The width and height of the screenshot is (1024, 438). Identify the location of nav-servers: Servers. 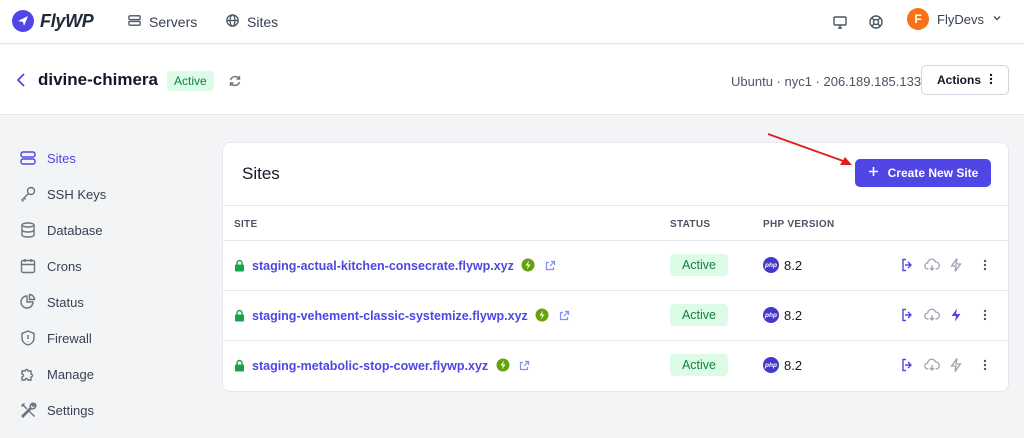
(162, 22).